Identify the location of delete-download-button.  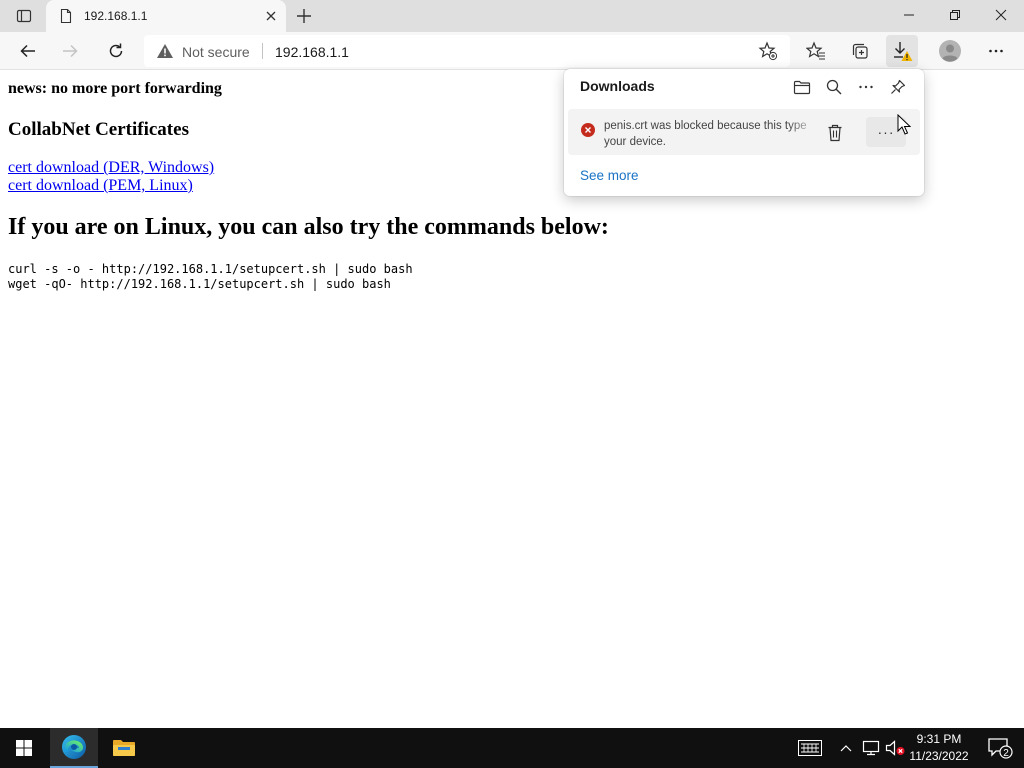
(835, 133).